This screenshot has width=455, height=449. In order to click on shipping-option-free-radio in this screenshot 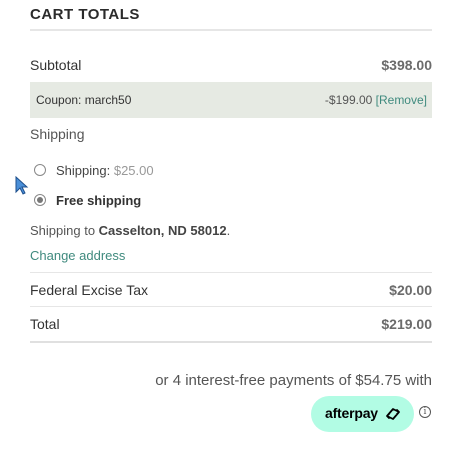, I will do `click(40, 200)`.